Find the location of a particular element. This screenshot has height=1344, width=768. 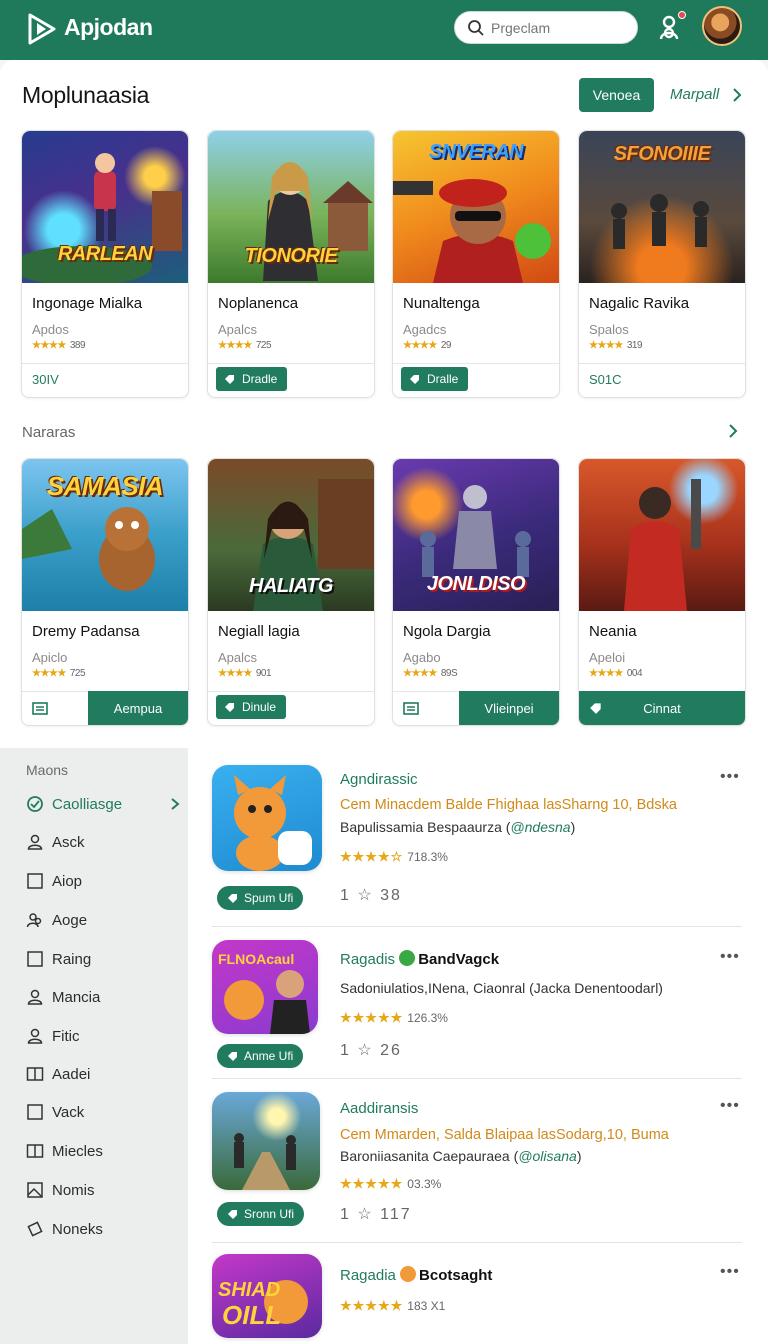

action-button: Aempua is located at coordinates (138, 708).